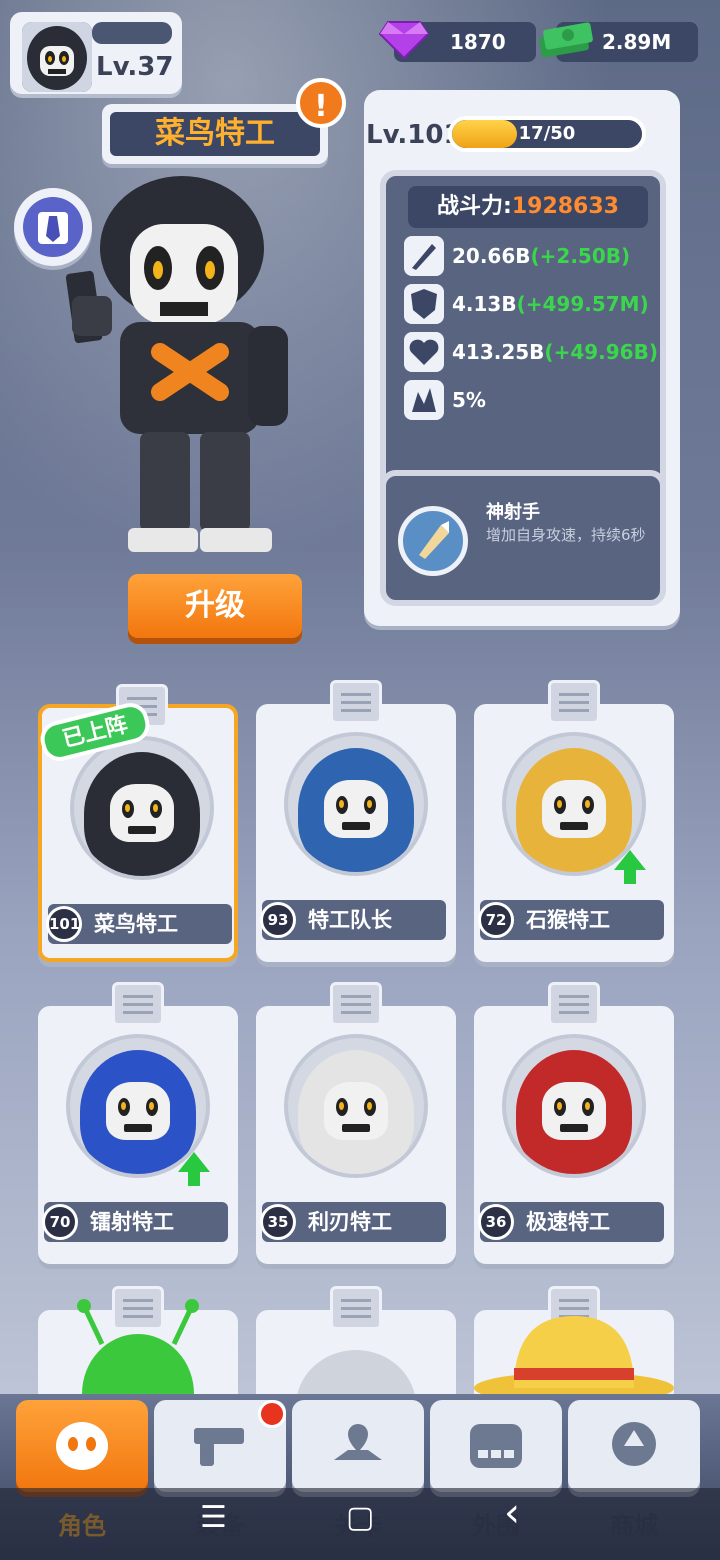  Describe the element at coordinates (474, 206) in the screenshot. I see `combat-power-label: 战斗力:` at that location.